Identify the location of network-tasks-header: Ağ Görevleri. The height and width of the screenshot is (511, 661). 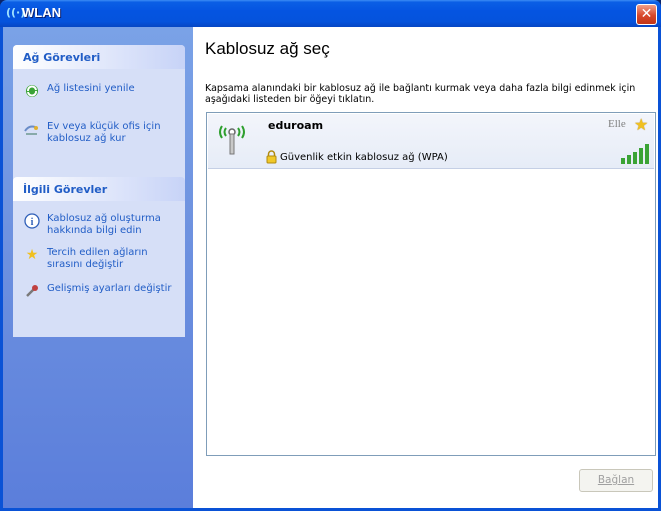
(99, 57).